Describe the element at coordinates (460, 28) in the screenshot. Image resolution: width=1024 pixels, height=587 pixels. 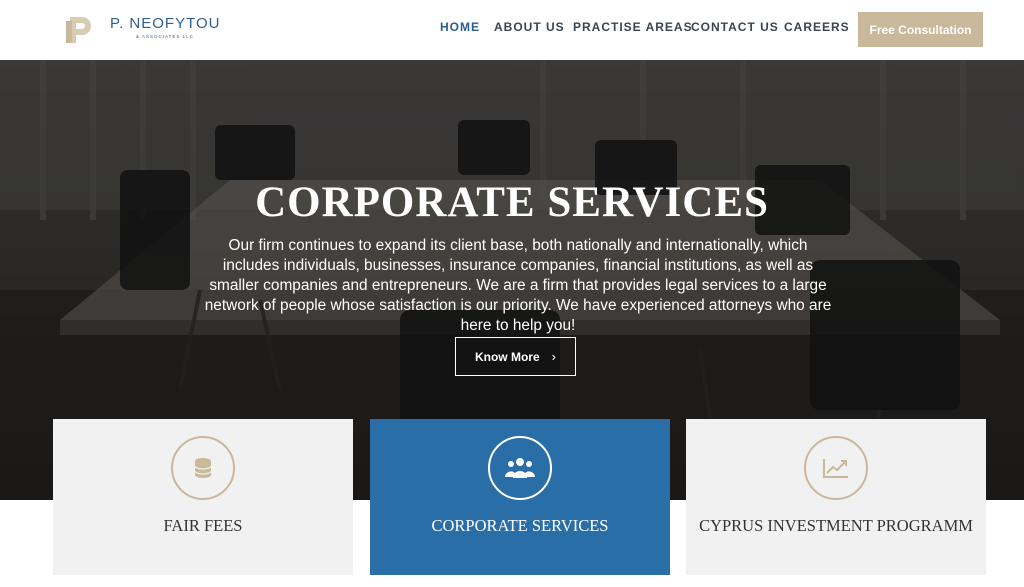
I see `nav-home: HOME` at that location.